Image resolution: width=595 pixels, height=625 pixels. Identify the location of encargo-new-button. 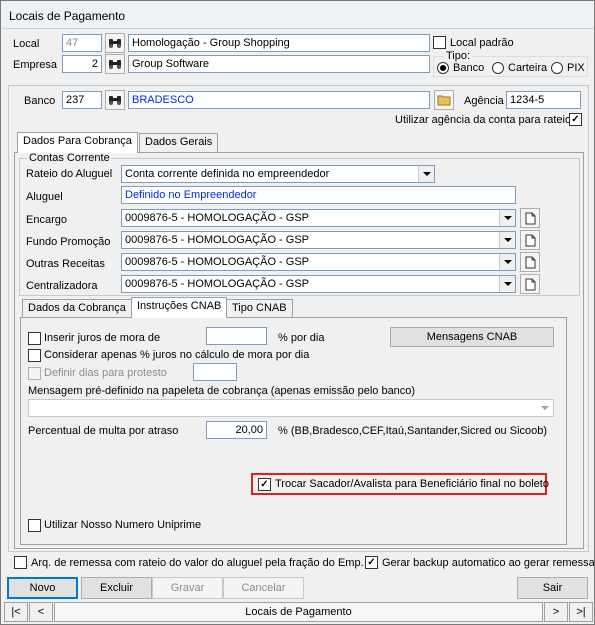
(530, 218).